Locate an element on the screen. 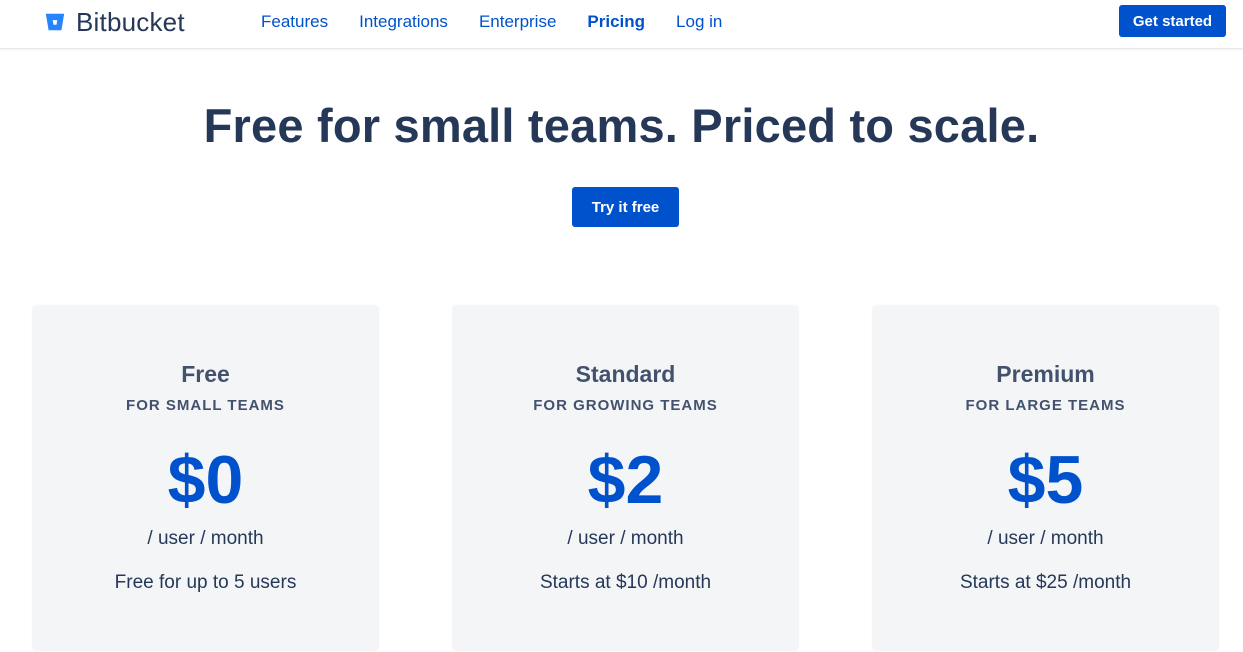 The image size is (1243, 652). get-started-button: Get started is located at coordinates (1172, 21).